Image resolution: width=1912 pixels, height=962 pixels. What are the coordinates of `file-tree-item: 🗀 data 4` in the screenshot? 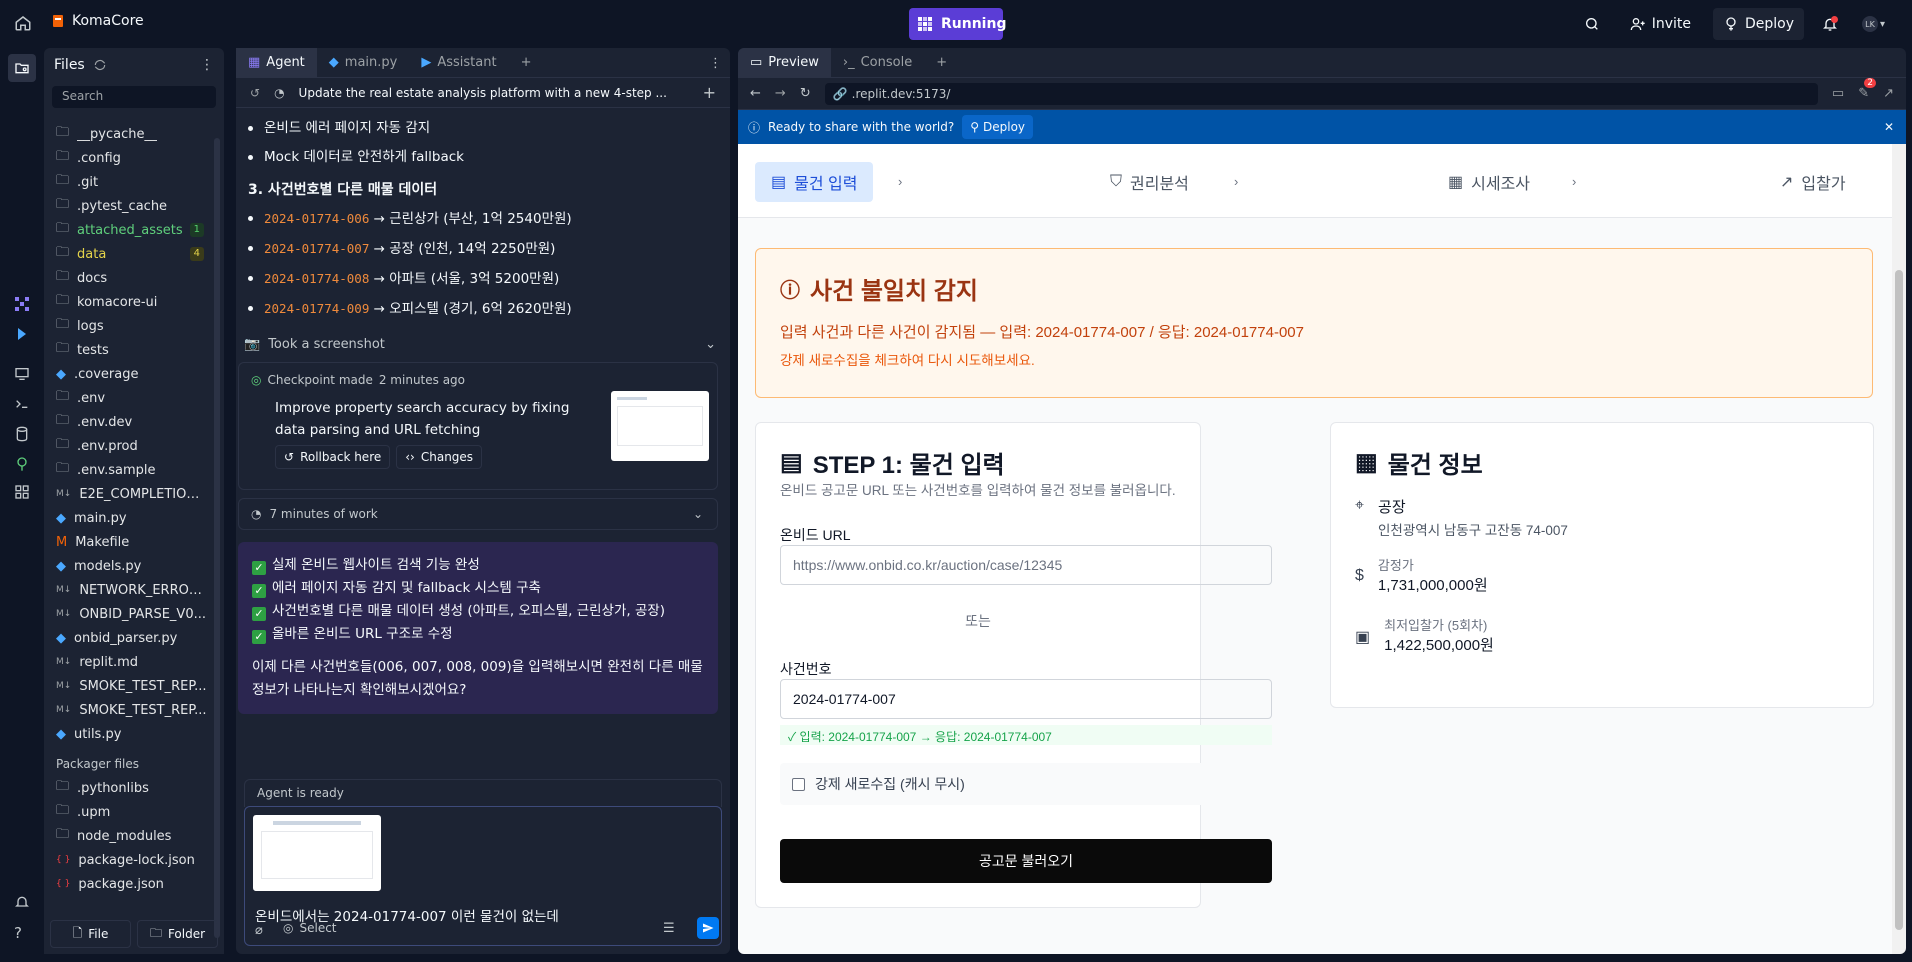 It's located at (128, 254).